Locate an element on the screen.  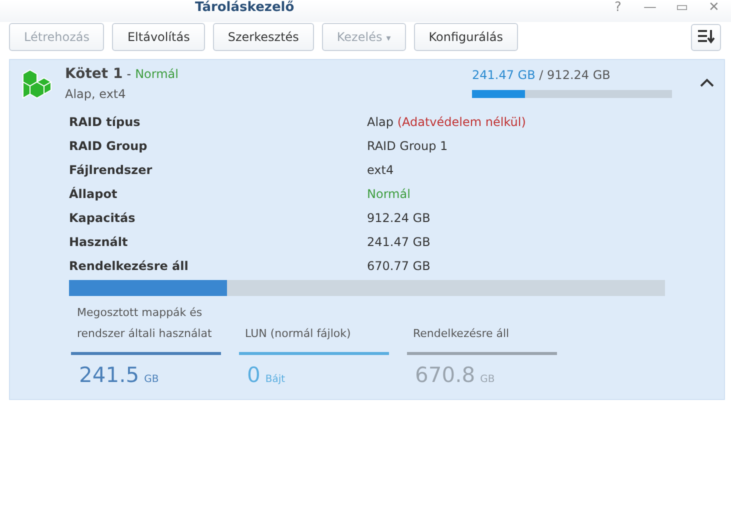
toolbar-button: Szerkesztés is located at coordinates (263, 37).